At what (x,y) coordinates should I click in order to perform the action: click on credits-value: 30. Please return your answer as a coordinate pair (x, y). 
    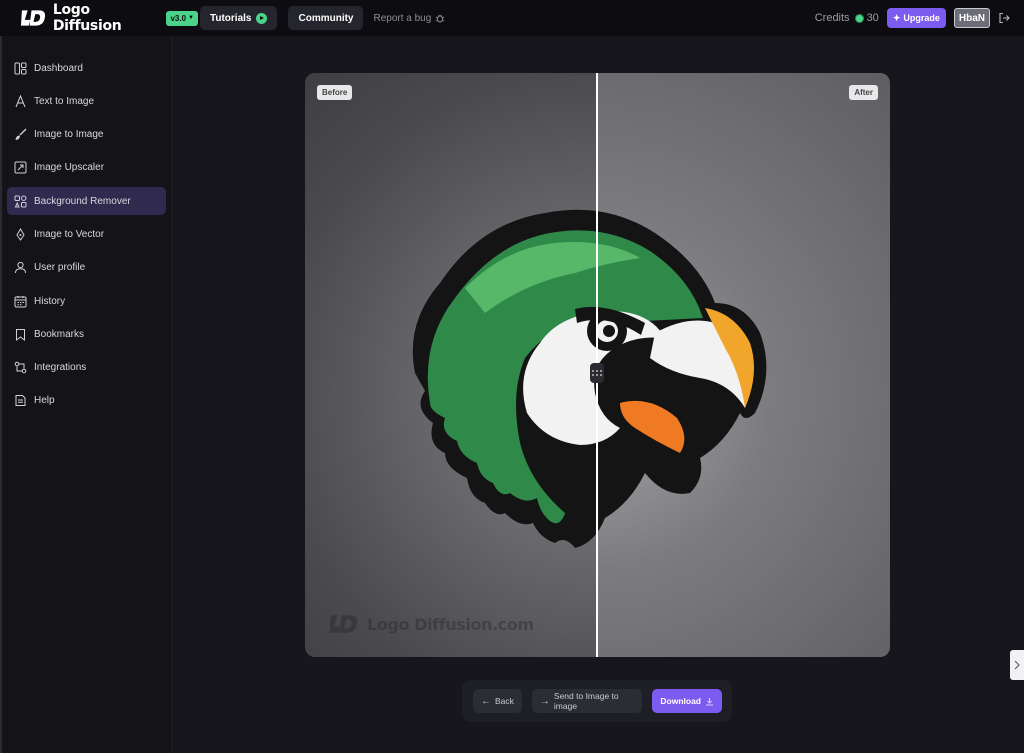
    Looking at the image, I should click on (872, 18).